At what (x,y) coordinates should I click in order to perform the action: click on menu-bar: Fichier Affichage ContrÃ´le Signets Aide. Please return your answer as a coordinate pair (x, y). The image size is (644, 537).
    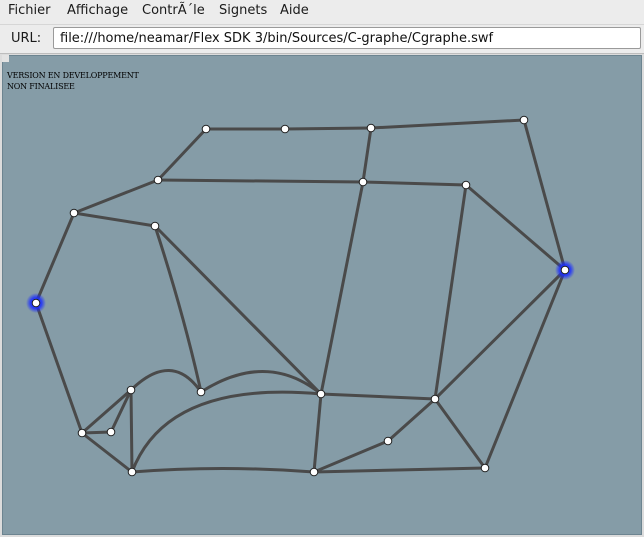
    Looking at the image, I should click on (322, 12).